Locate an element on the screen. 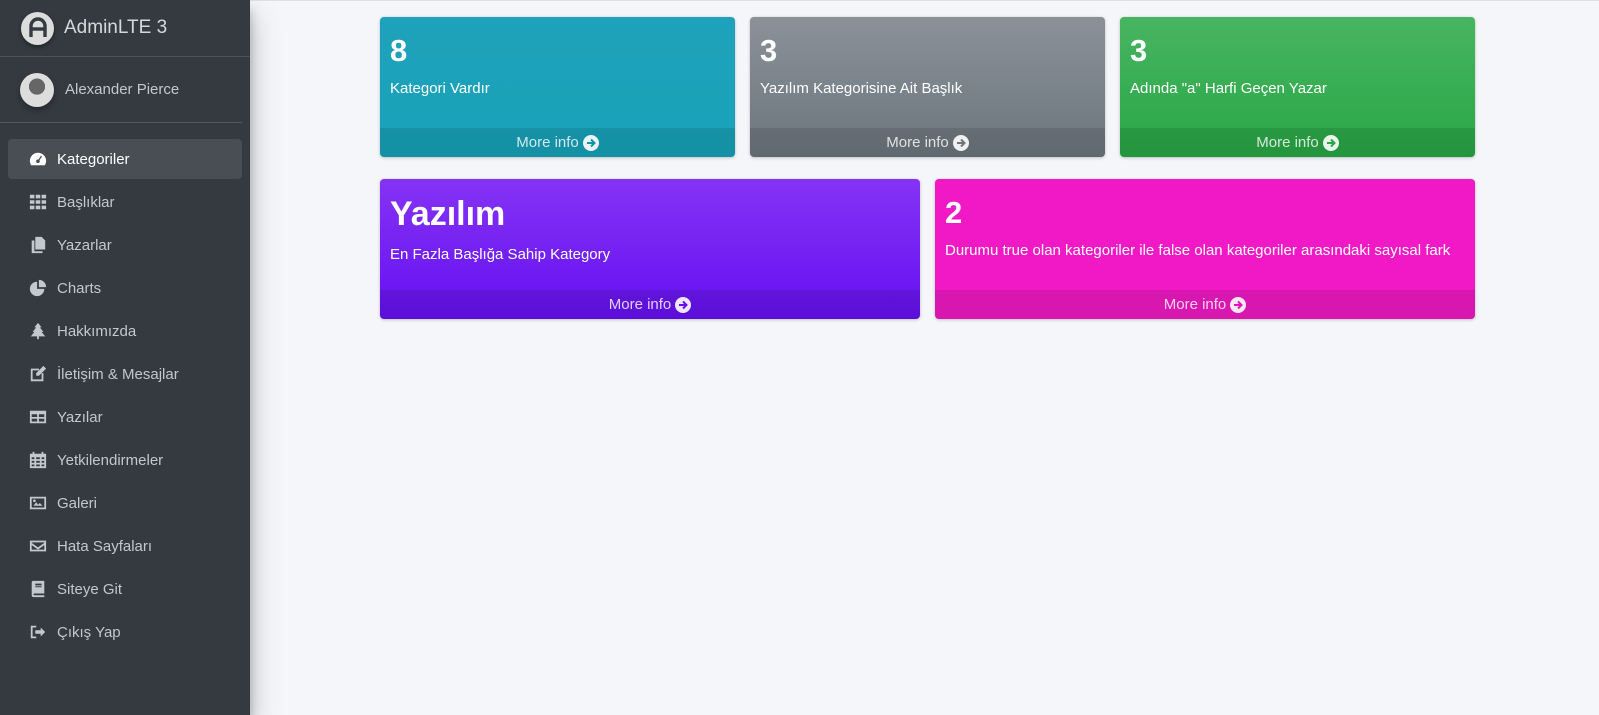 The image size is (1599, 715). sidebar-item-siteye-git: Siteye Git is located at coordinates (125, 589).